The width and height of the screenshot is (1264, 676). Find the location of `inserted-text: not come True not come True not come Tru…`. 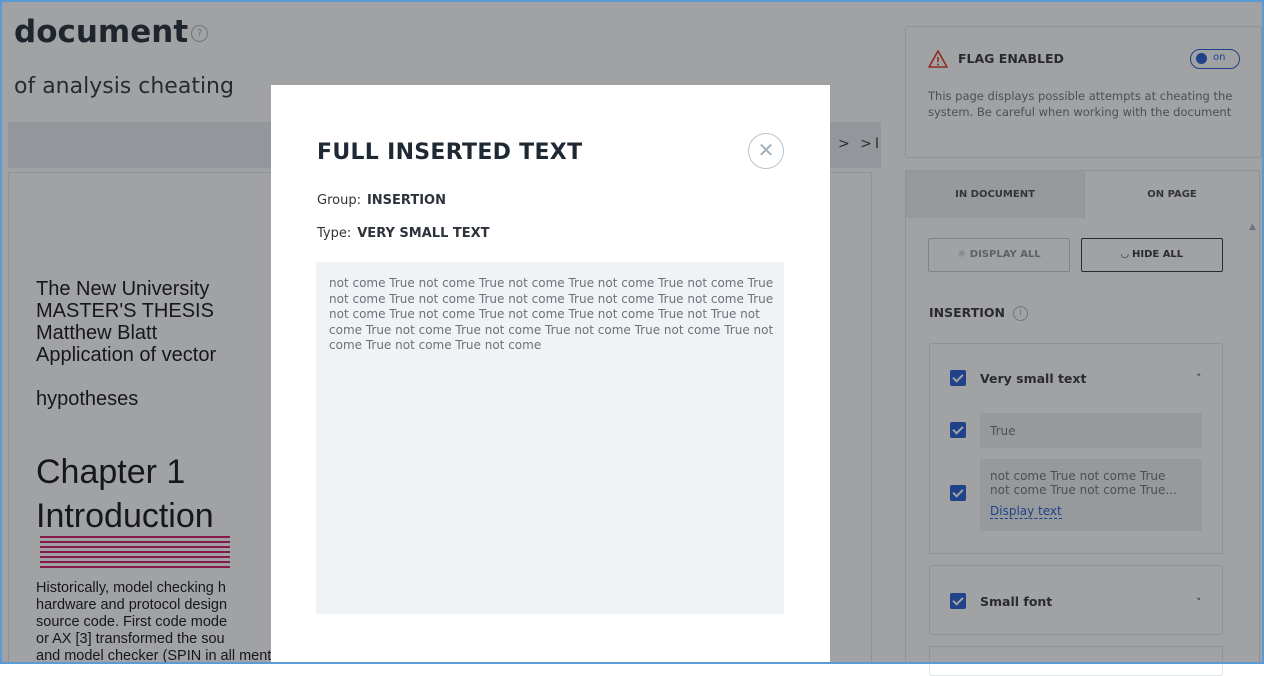

inserted-text: not come True not come True not come Tru… is located at coordinates (551, 314).